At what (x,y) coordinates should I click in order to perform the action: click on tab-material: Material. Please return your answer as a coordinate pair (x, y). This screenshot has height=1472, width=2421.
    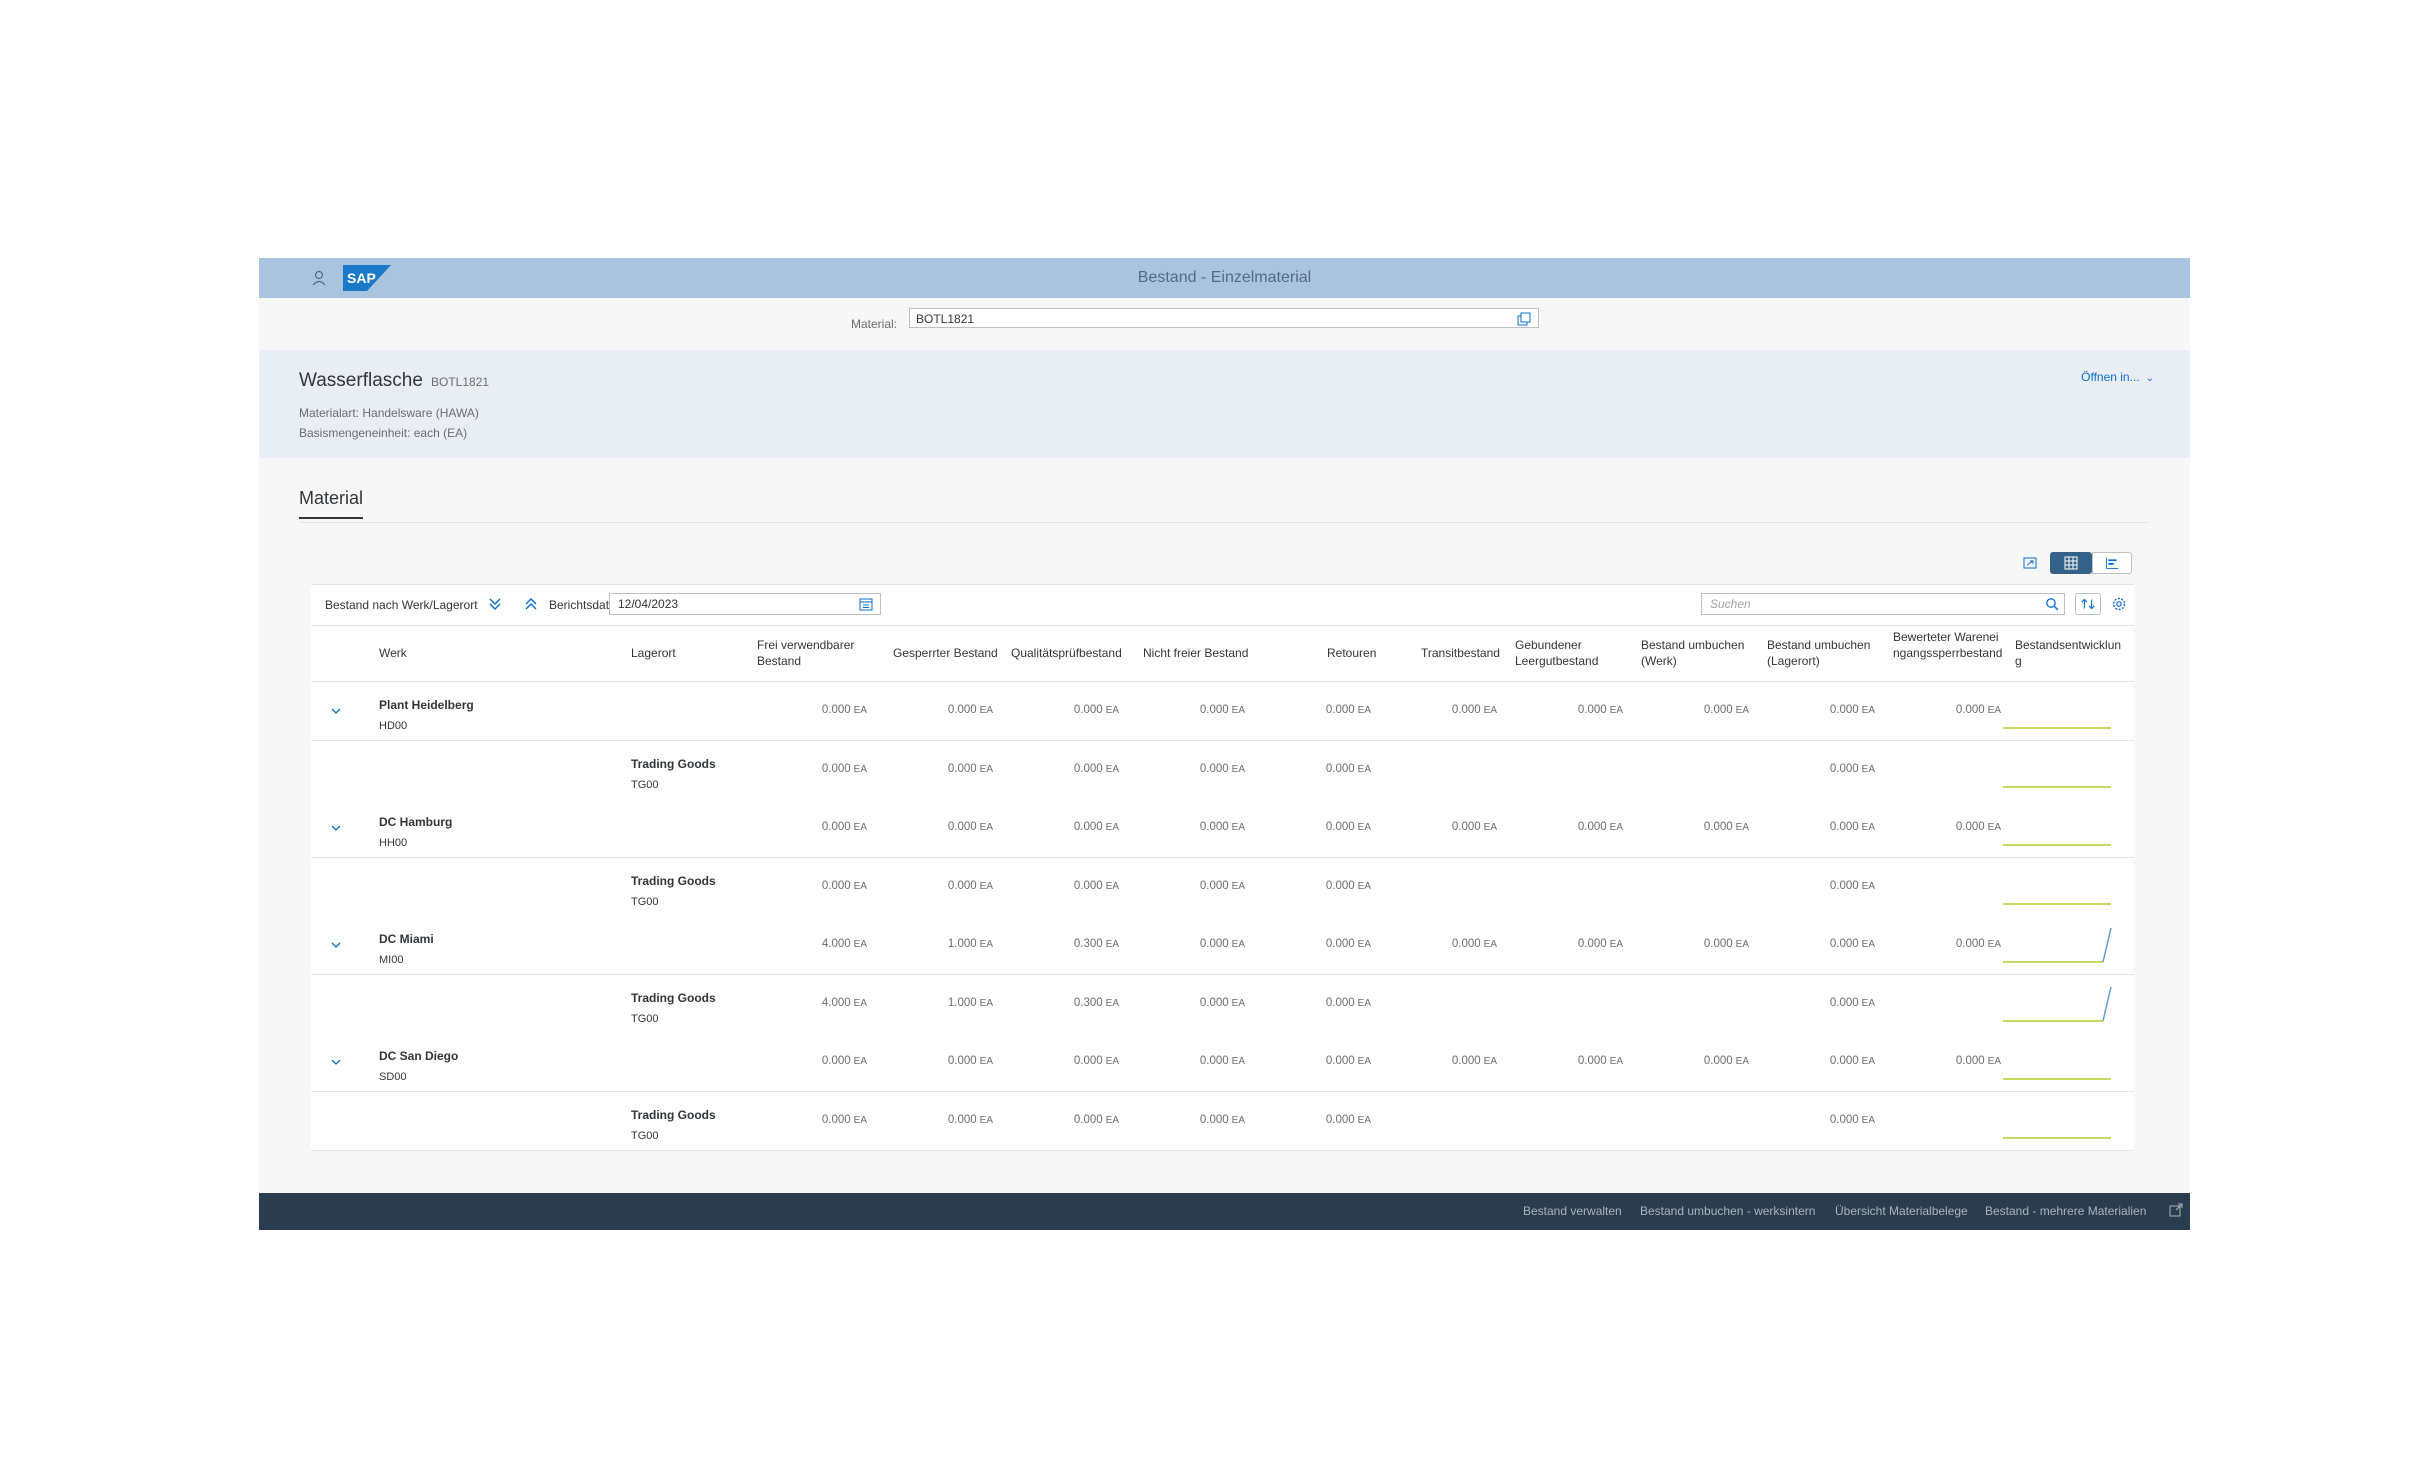
    Looking at the image, I should click on (331, 503).